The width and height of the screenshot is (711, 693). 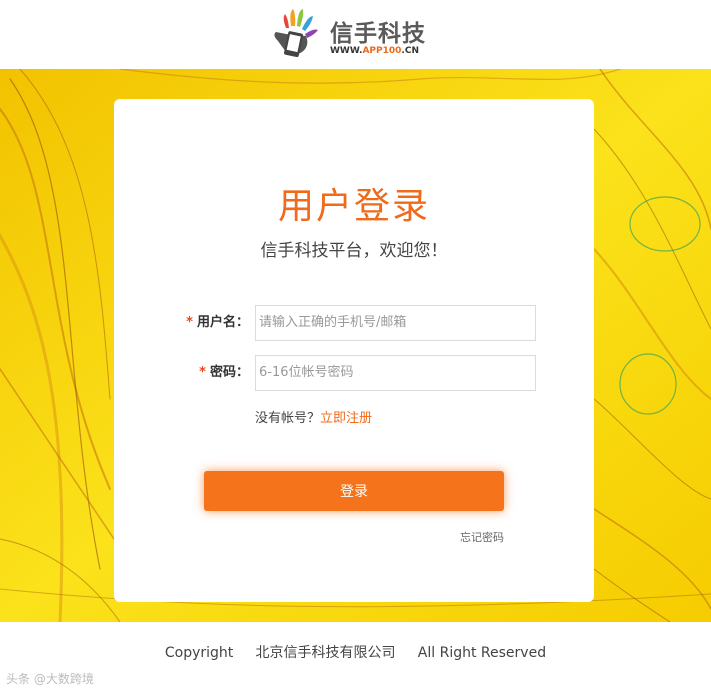 I want to click on password-label: * 密码：, so click(x=224, y=373).